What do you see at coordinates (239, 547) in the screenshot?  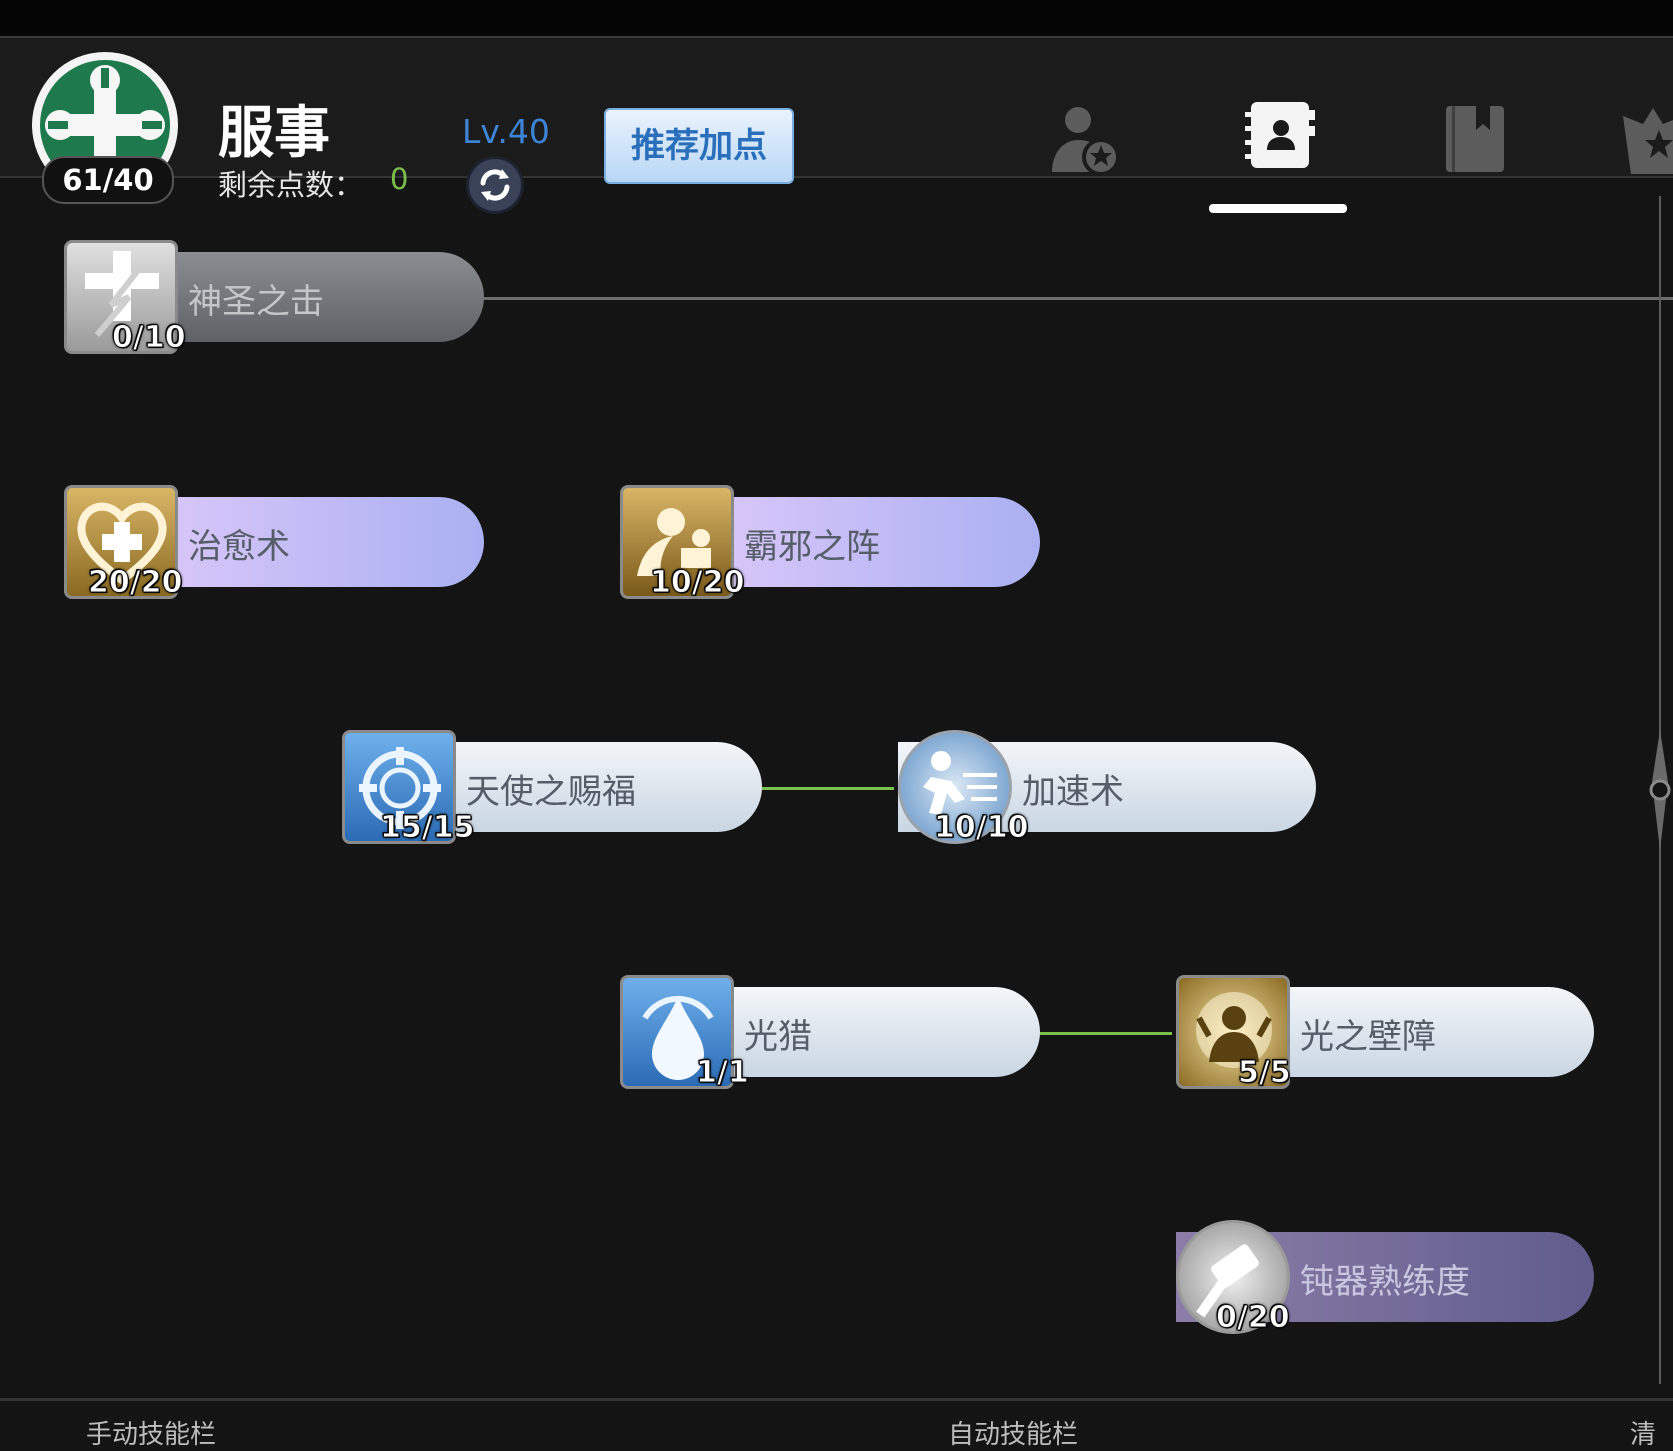 I see `skill-name: 治愈术` at bounding box center [239, 547].